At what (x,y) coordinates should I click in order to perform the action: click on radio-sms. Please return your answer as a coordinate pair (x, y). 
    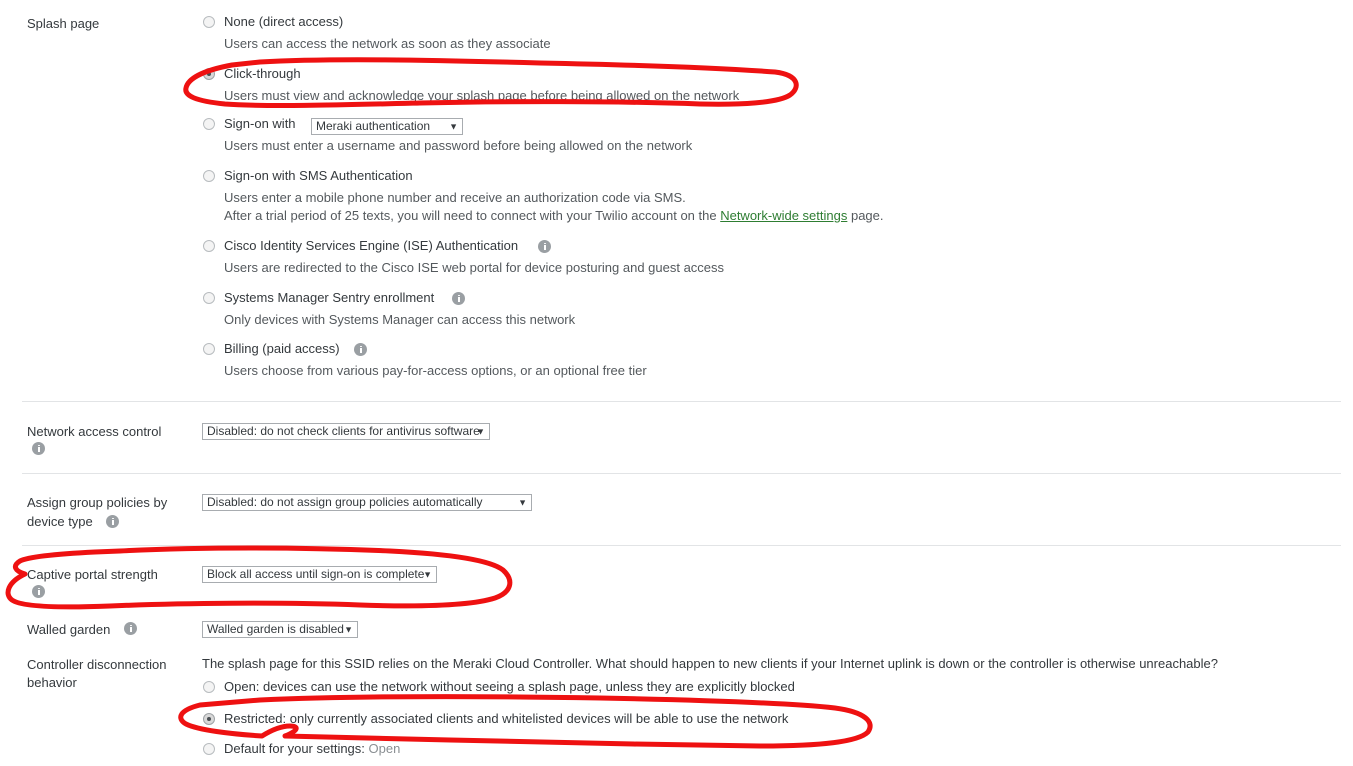
    Looking at the image, I should click on (209, 176).